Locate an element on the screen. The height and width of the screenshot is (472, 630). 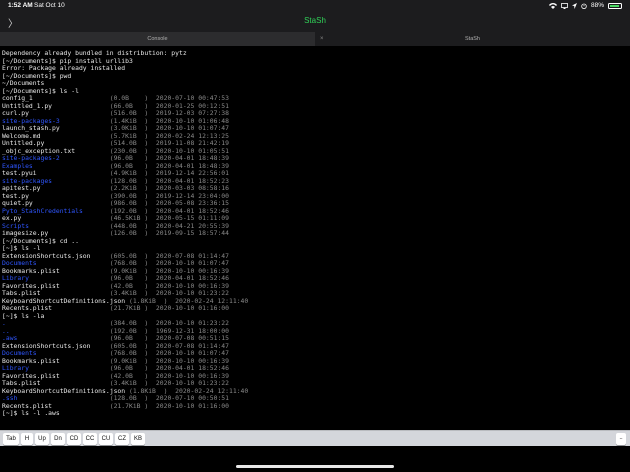
key-kb: KB is located at coordinates (138, 439).